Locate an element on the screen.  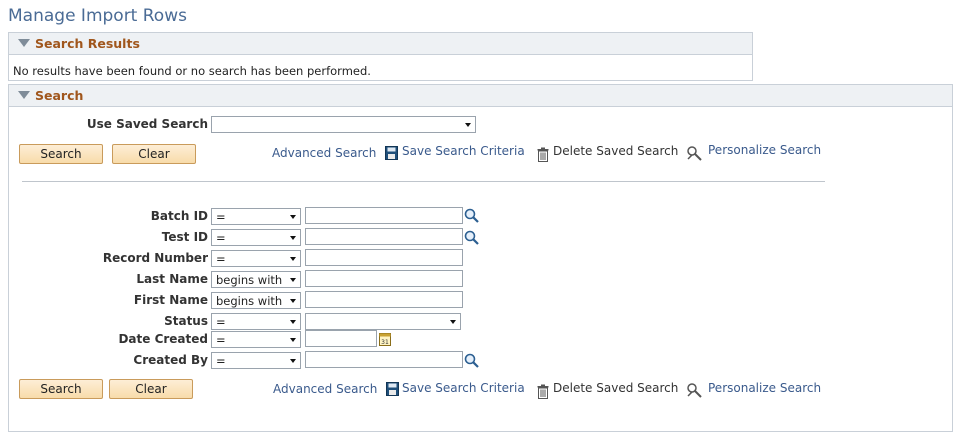
last-name-operator: begins with is located at coordinates (256, 279).